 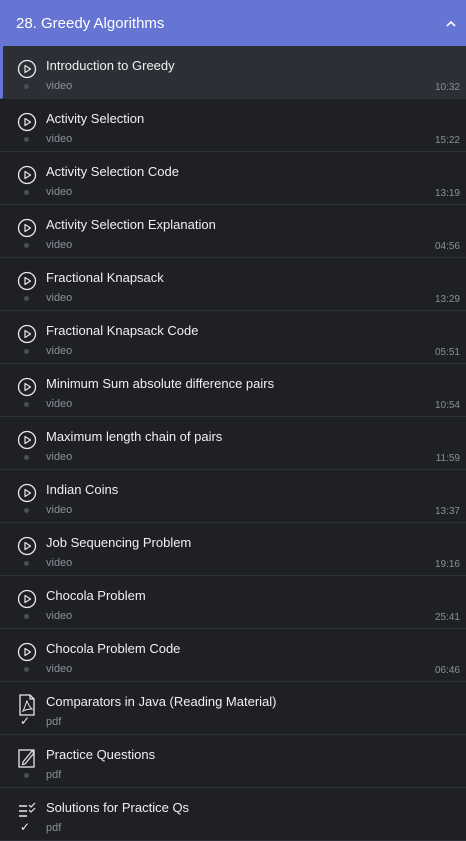 What do you see at coordinates (82, 489) in the screenshot?
I see `lesson-title: Indian Coins` at bounding box center [82, 489].